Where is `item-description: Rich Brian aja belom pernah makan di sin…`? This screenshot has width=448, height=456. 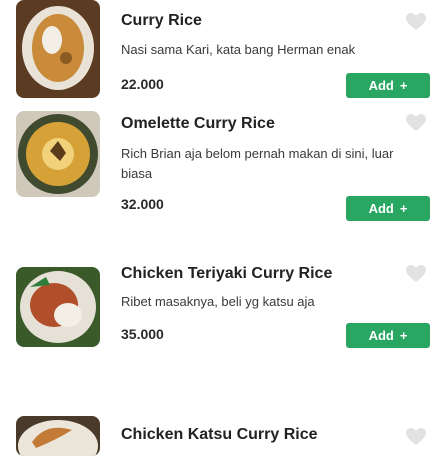 item-description: Rich Brian aja belom pernah makan di sin… is located at coordinates (257, 163).